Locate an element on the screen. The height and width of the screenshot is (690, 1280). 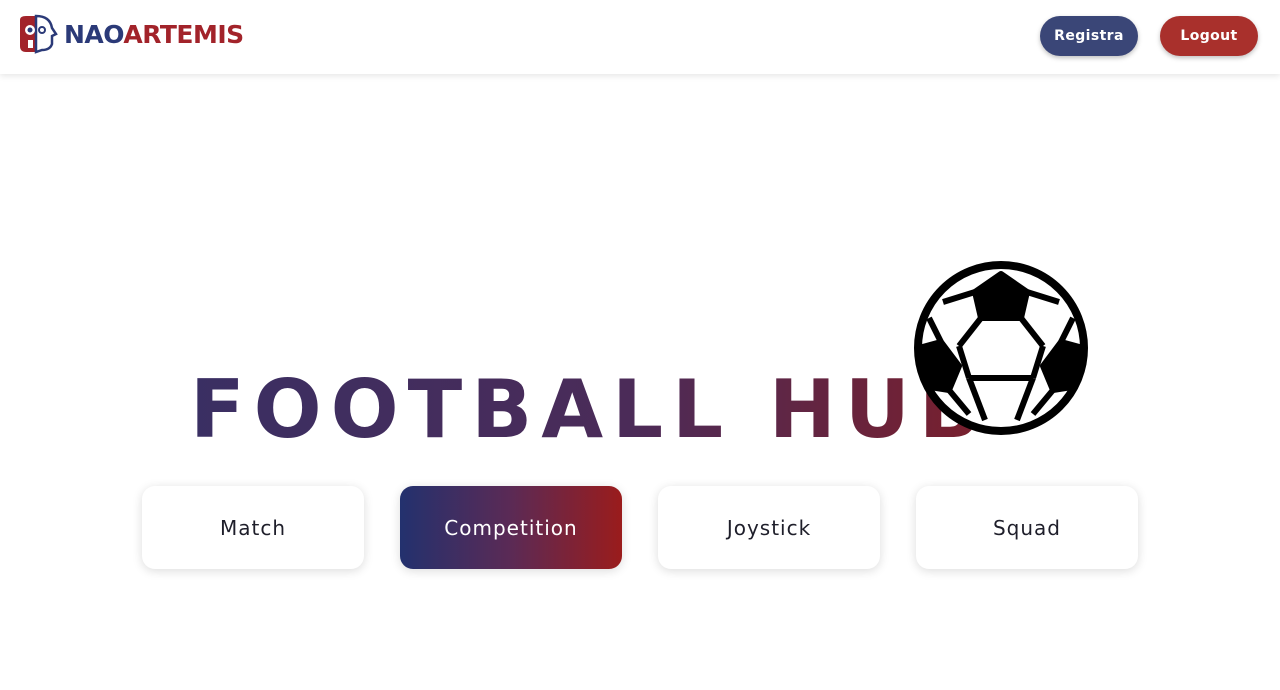
top-bar: NAOARTEMIS Registra Logout is located at coordinates (640, 37).